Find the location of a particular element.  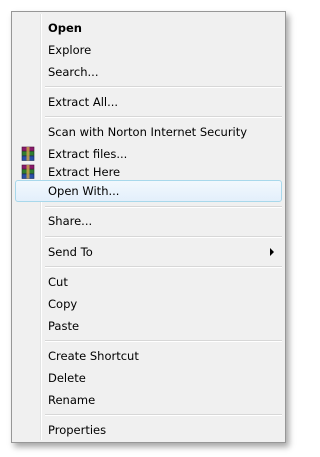

menu-item-open: Open is located at coordinates (148, 28).